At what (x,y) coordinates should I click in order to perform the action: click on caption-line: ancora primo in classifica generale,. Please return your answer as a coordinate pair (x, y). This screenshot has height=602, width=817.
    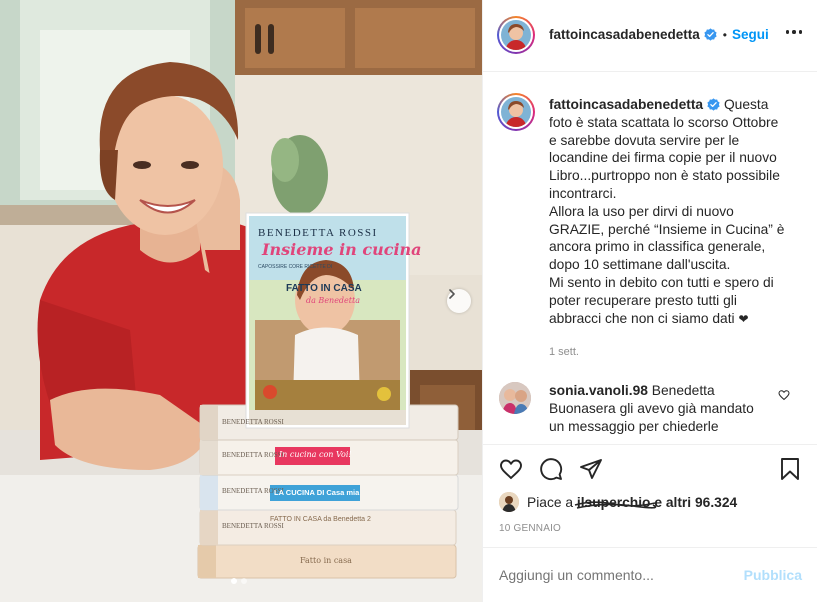
    Looking at the image, I should click on (657, 247).